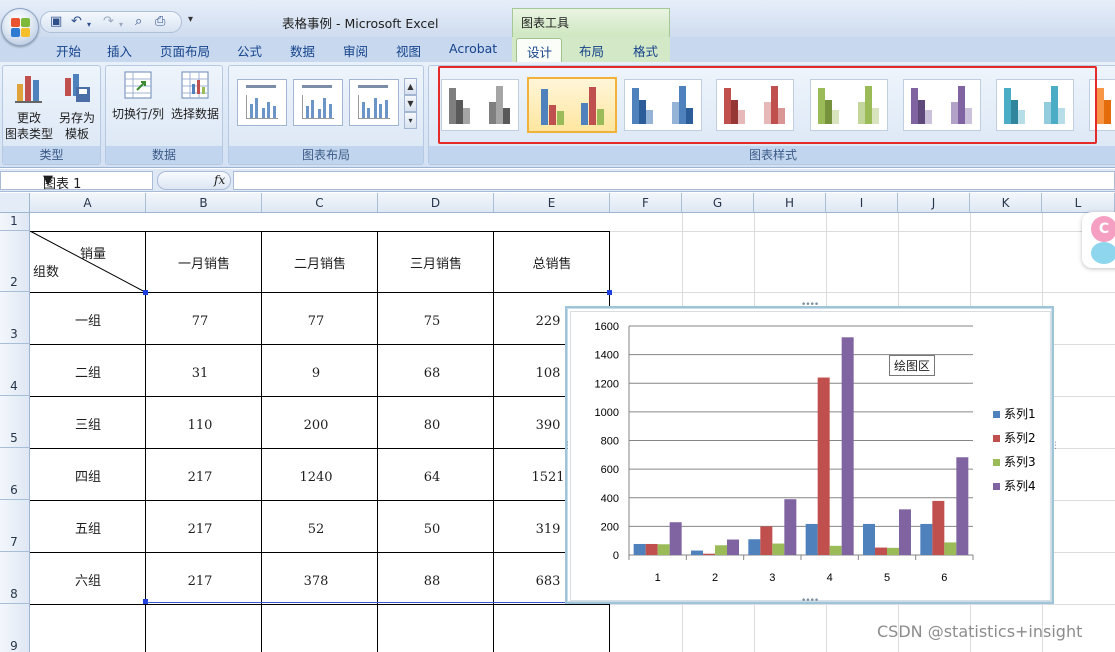 The height and width of the screenshot is (652, 1115). What do you see at coordinates (436, 203) in the screenshot?
I see `column-header-d: D` at bounding box center [436, 203].